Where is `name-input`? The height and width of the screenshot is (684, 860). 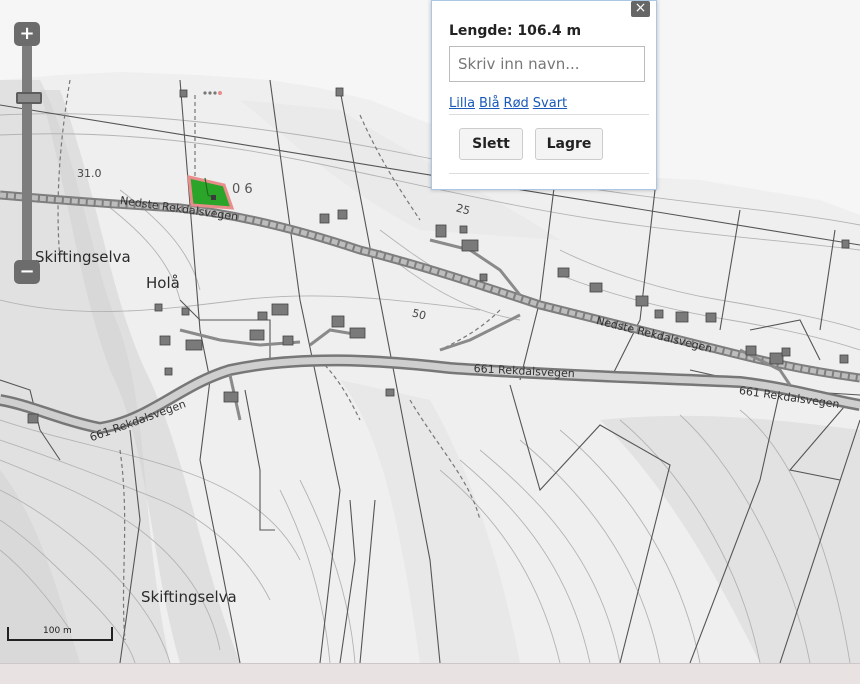 name-input is located at coordinates (547, 64).